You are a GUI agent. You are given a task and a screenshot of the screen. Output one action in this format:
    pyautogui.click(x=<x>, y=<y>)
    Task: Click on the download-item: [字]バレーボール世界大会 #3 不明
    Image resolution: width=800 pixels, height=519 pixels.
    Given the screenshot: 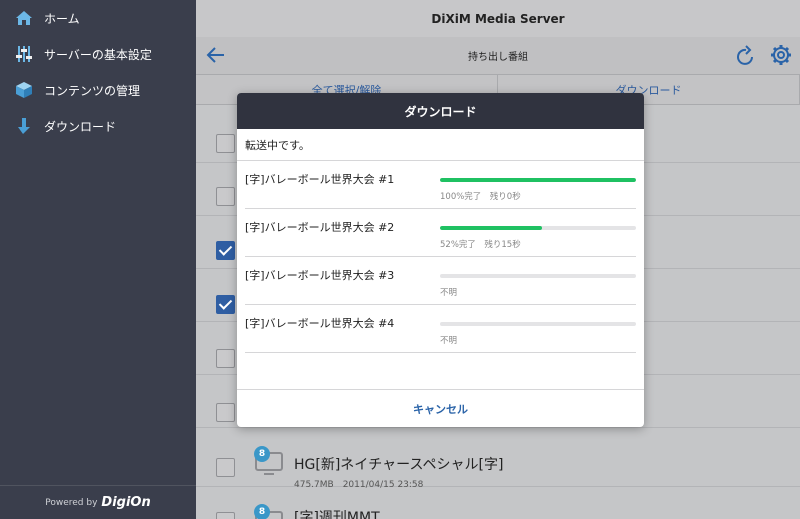 What is the action you would take?
    pyautogui.click(x=440, y=281)
    